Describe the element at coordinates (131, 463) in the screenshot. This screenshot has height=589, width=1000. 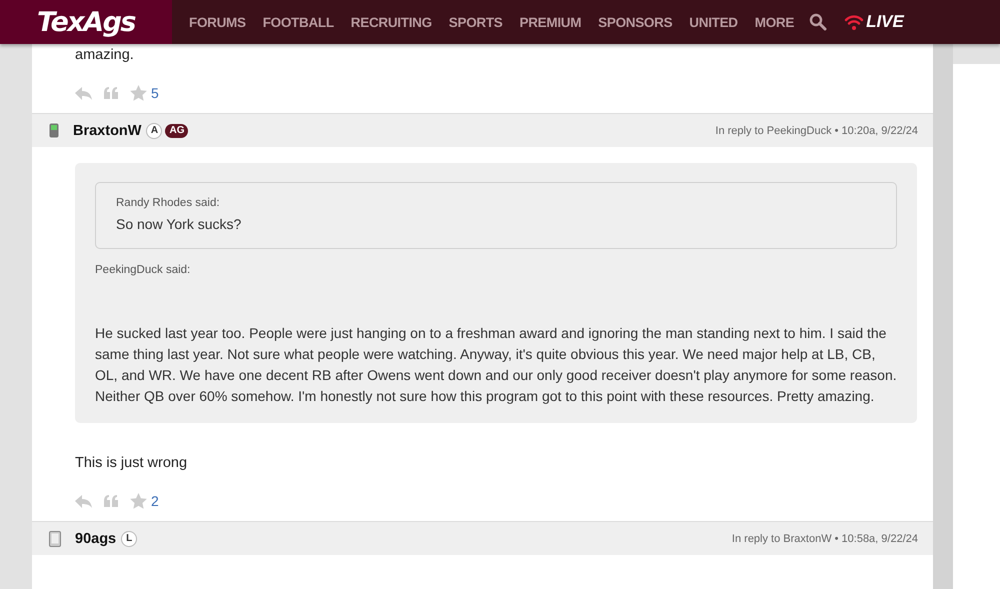
I see `post-text: This is just wrong` at that location.